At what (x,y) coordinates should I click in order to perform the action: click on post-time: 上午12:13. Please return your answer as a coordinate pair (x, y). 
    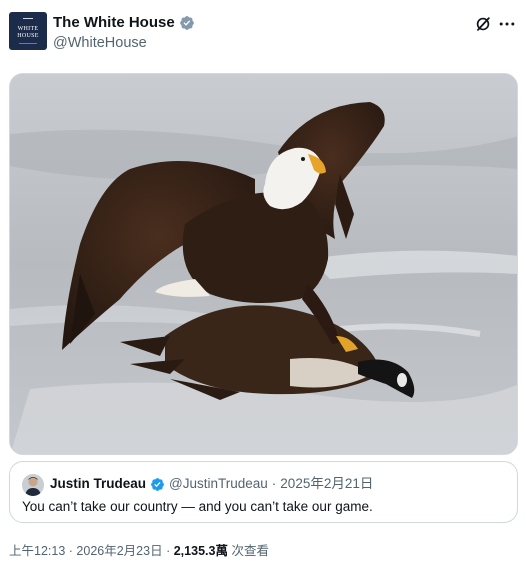
    Looking at the image, I should click on (37, 551).